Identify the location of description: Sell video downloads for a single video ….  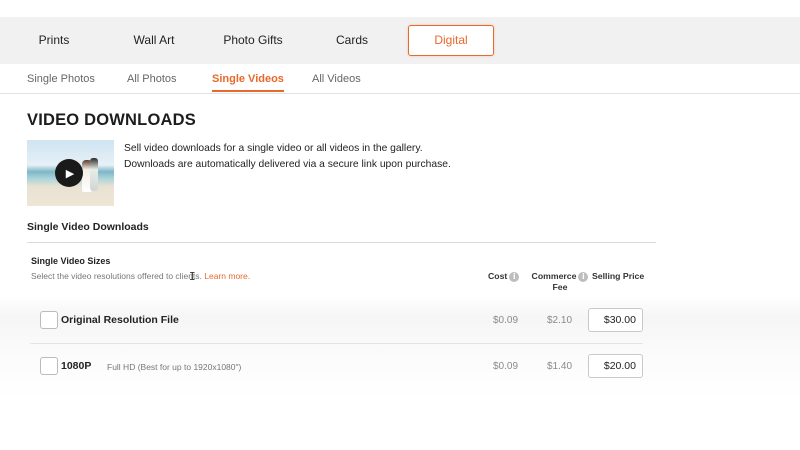
(304, 156).